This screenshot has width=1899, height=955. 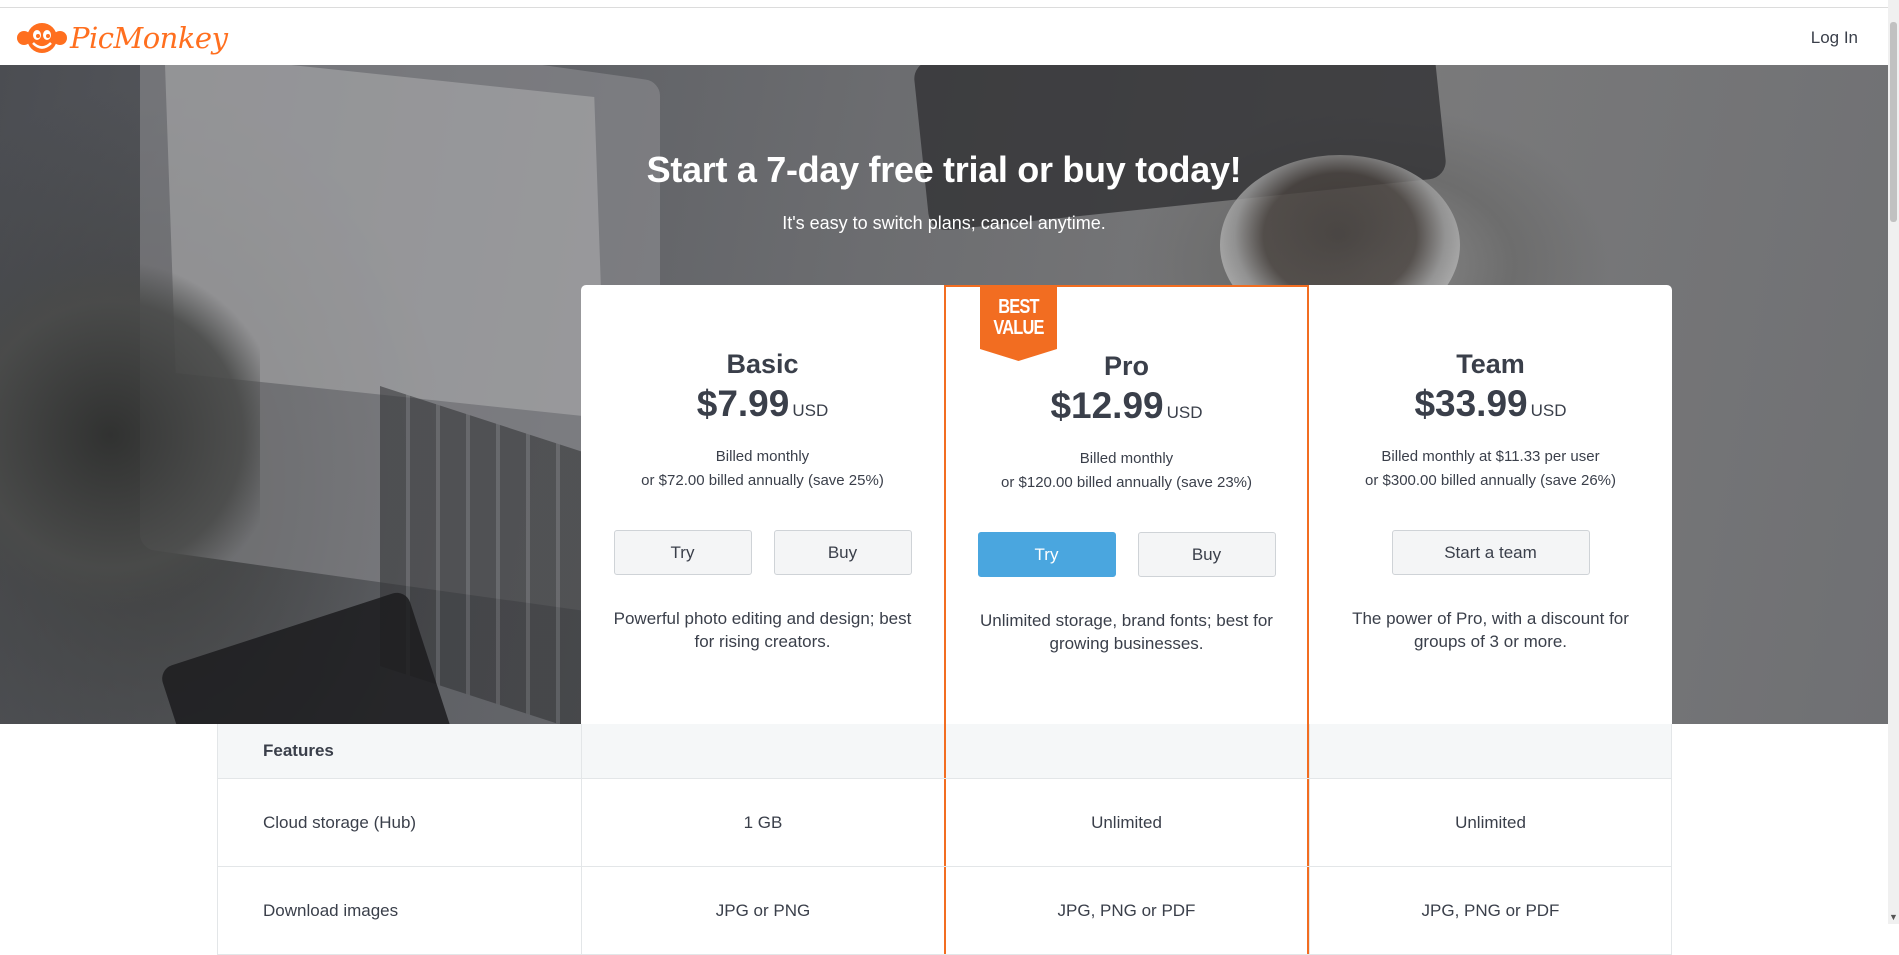 I want to click on login-link: Log In, so click(x=1834, y=38).